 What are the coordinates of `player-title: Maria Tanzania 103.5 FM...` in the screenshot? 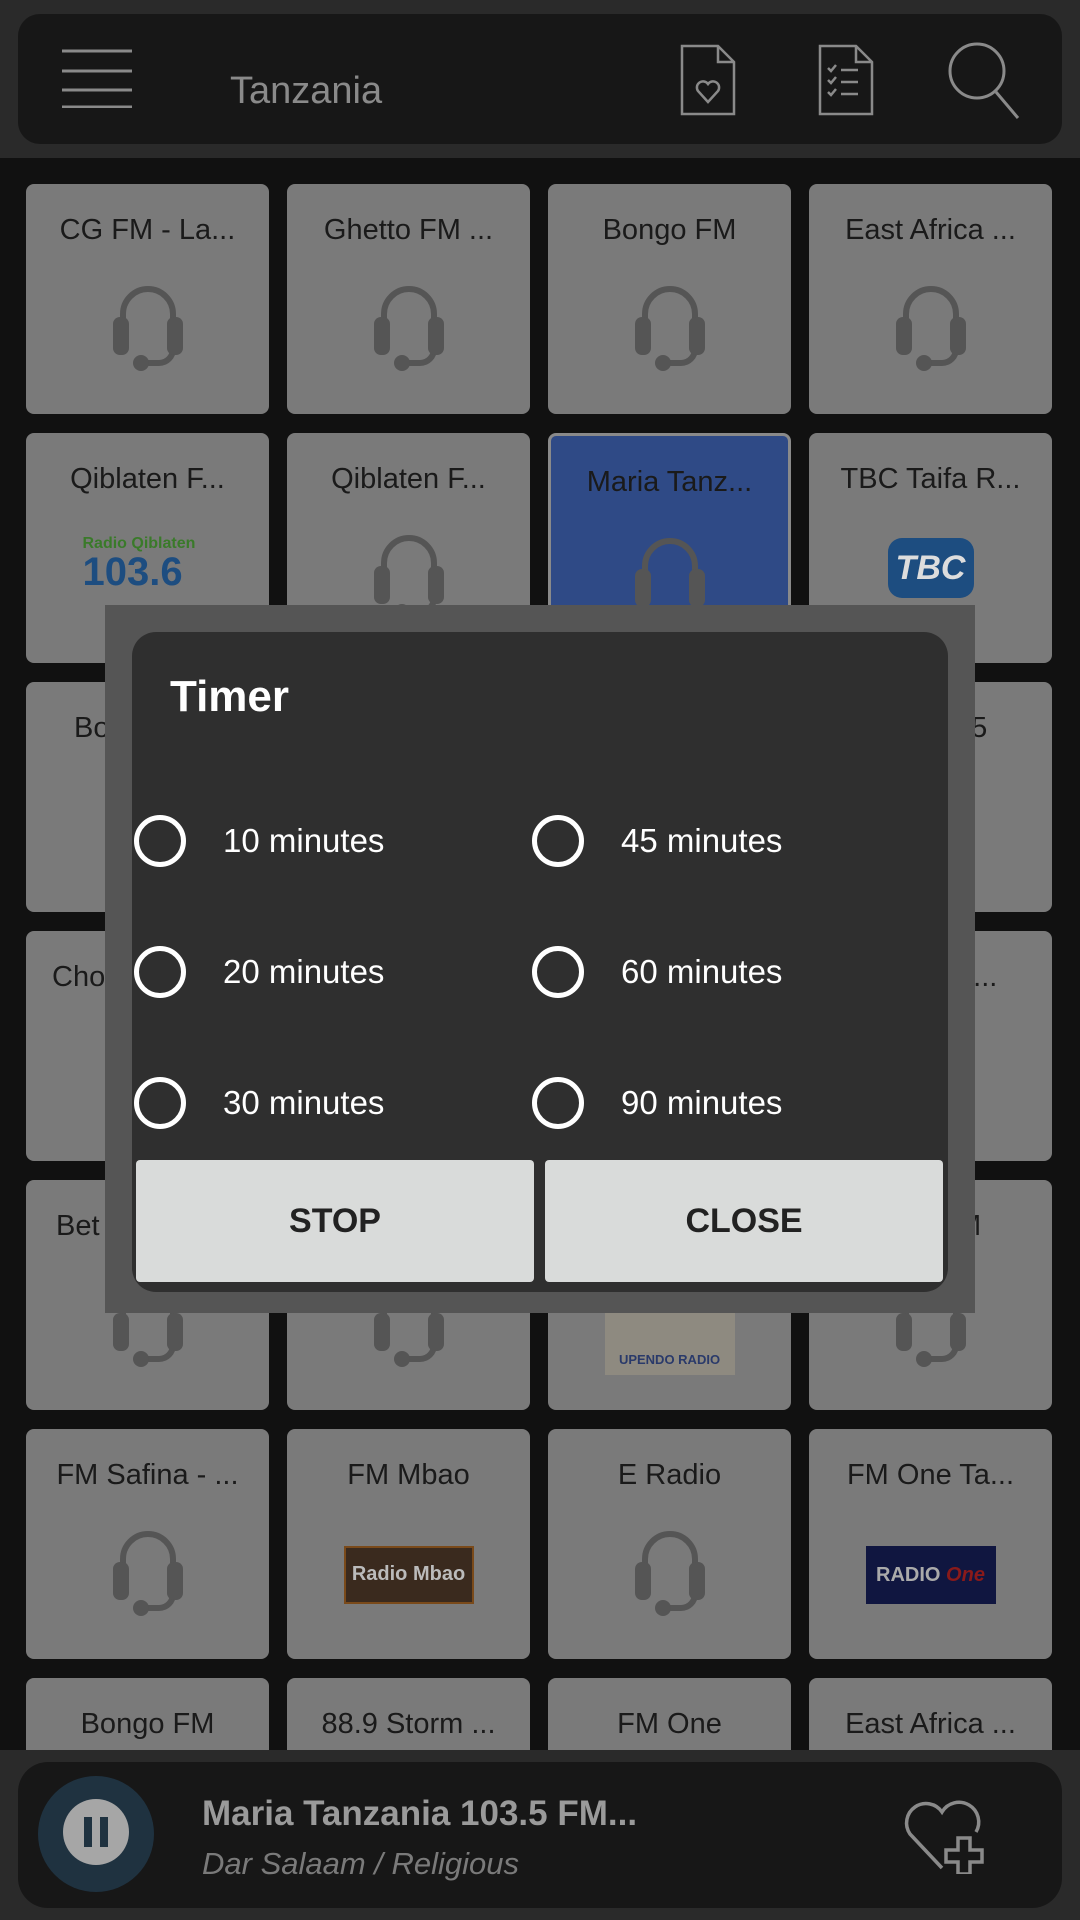 It's located at (420, 1813).